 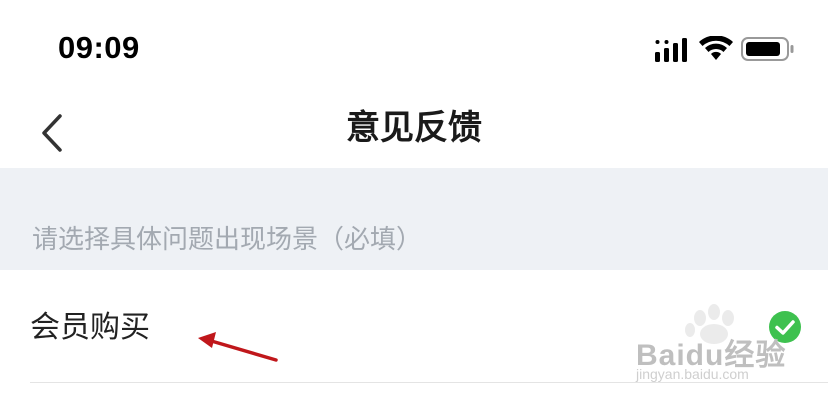 I want to click on status-time: 09:09, so click(x=99, y=47).